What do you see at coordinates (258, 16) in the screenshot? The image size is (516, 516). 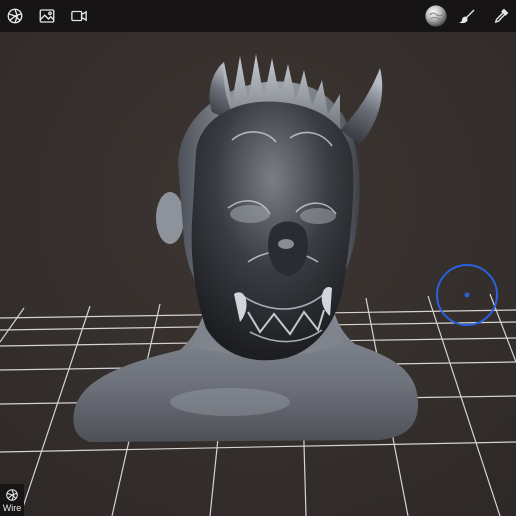 I see `top-toolbar` at bounding box center [258, 16].